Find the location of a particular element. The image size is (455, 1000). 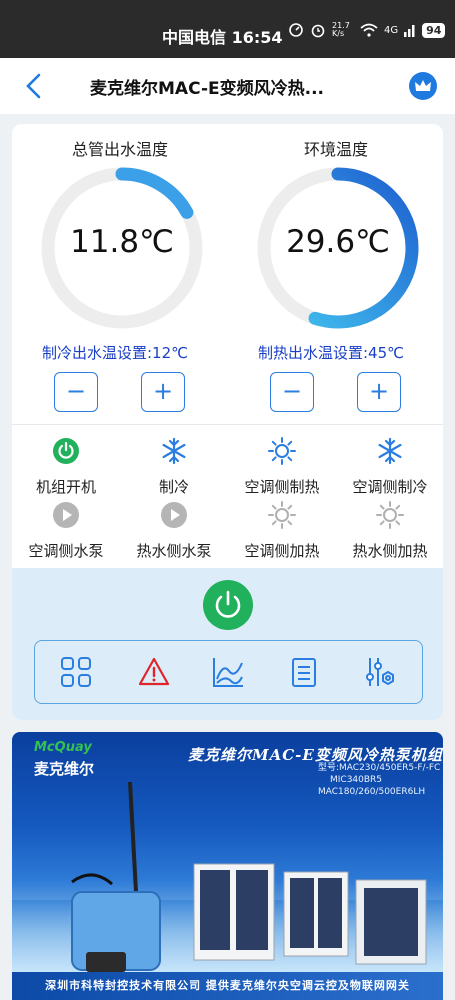

status-label: 空调侧加热 is located at coordinates (282, 551).